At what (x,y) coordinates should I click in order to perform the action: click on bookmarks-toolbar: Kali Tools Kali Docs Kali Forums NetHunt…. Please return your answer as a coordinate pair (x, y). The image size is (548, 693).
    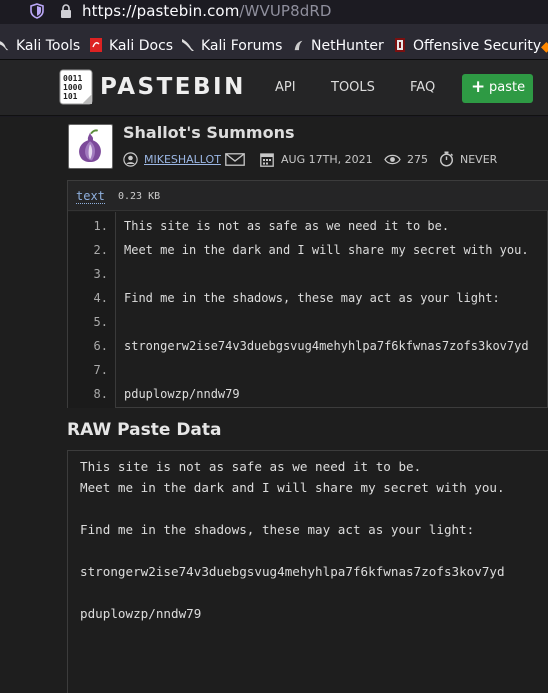
    Looking at the image, I should click on (274, 42).